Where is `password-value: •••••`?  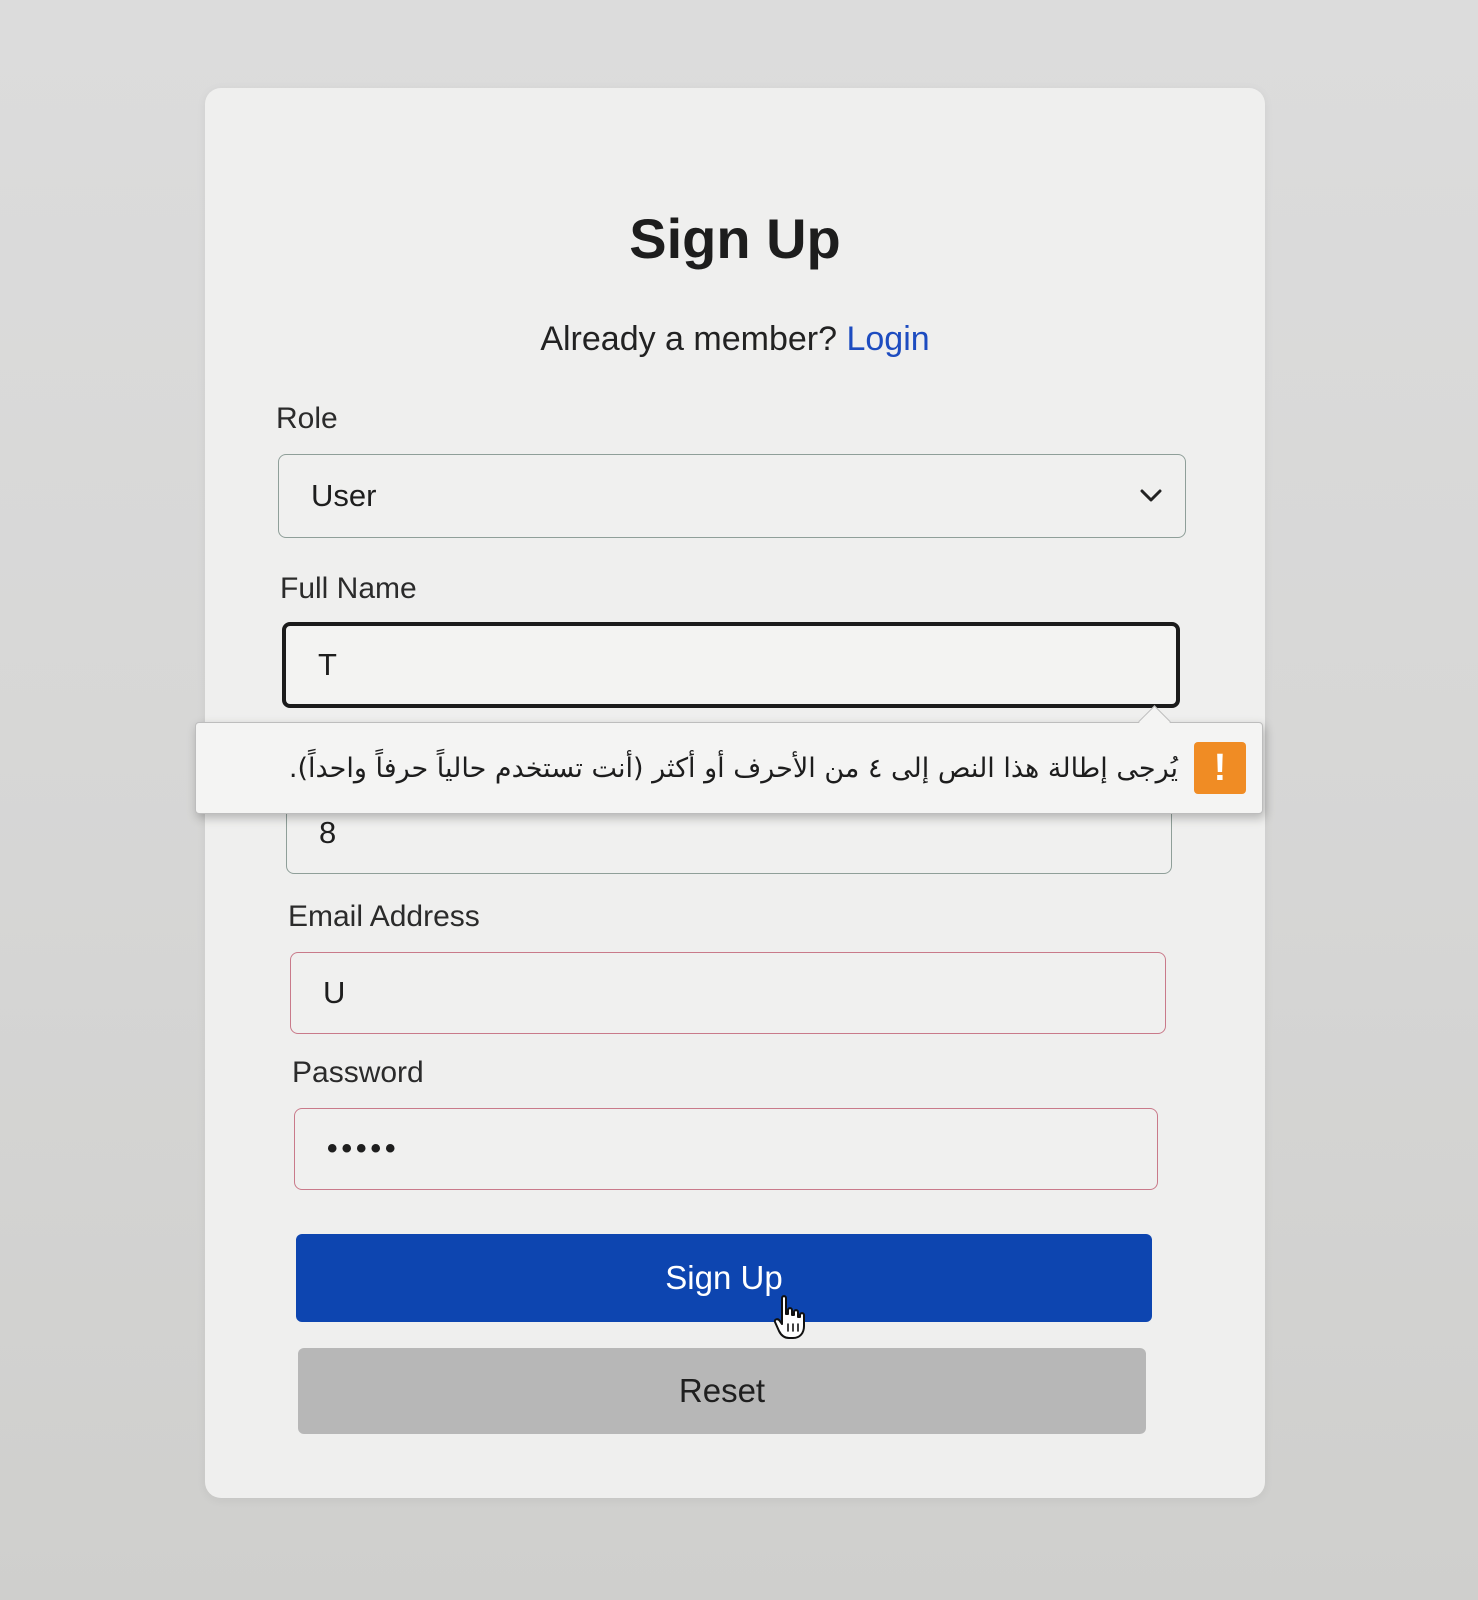 password-value: ••••• is located at coordinates (363, 1148).